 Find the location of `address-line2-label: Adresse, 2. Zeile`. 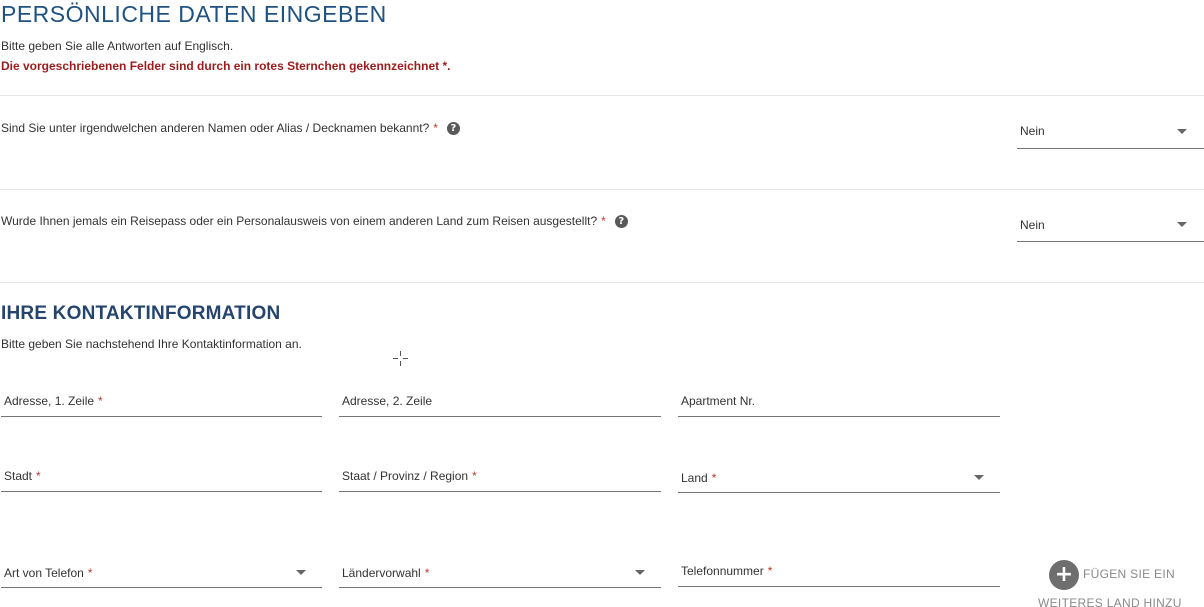

address-line2-label: Adresse, 2. Zeile is located at coordinates (387, 401).